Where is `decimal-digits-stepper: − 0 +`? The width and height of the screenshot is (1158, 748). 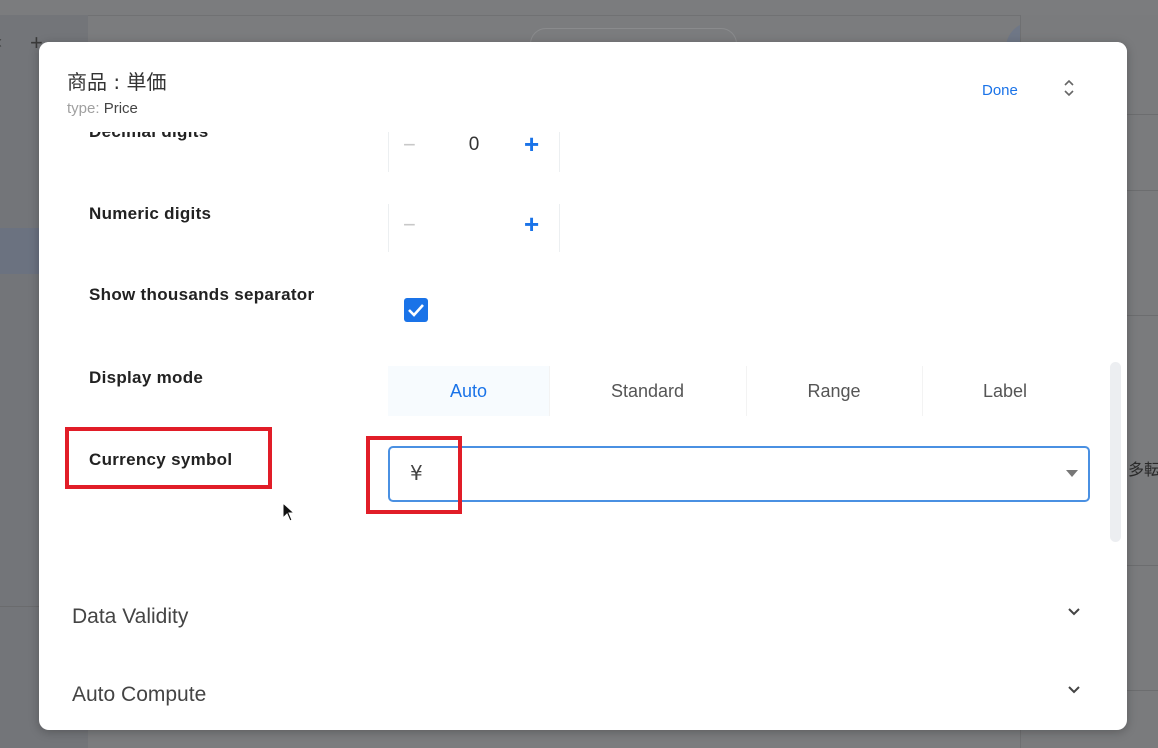
decimal-digits-stepper: − 0 + is located at coordinates (474, 152).